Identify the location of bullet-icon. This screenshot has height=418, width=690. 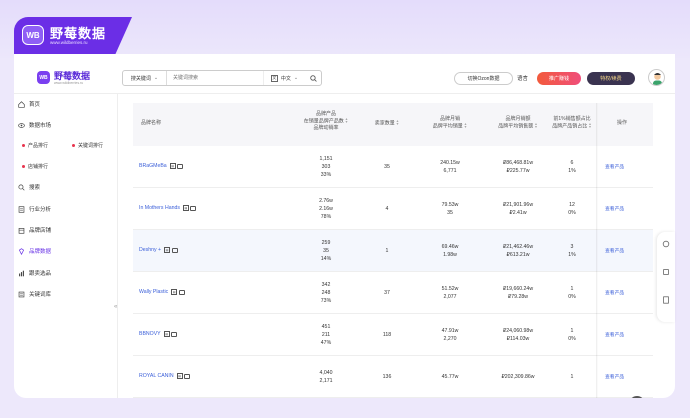
(23, 166).